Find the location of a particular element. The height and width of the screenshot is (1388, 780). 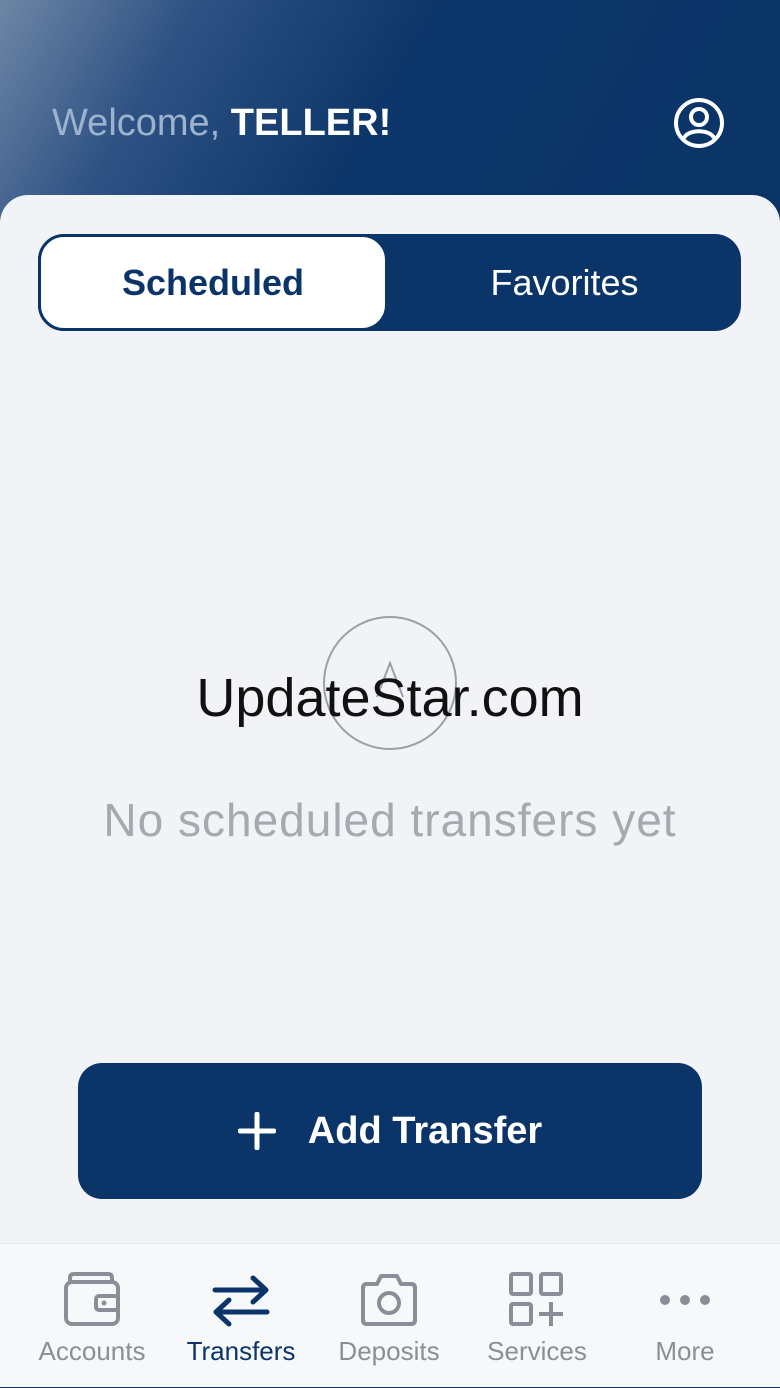

profile-button is located at coordinates (699, 123).